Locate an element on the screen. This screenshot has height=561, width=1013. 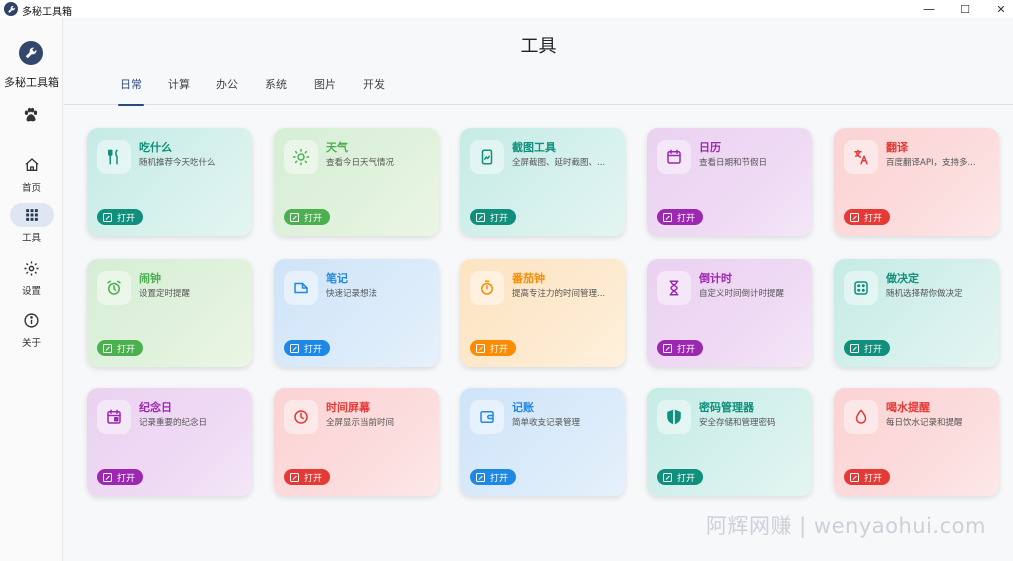
tool-card-calendar: 日历查看日期和节假日打开 is located at coordinates (729, 182).